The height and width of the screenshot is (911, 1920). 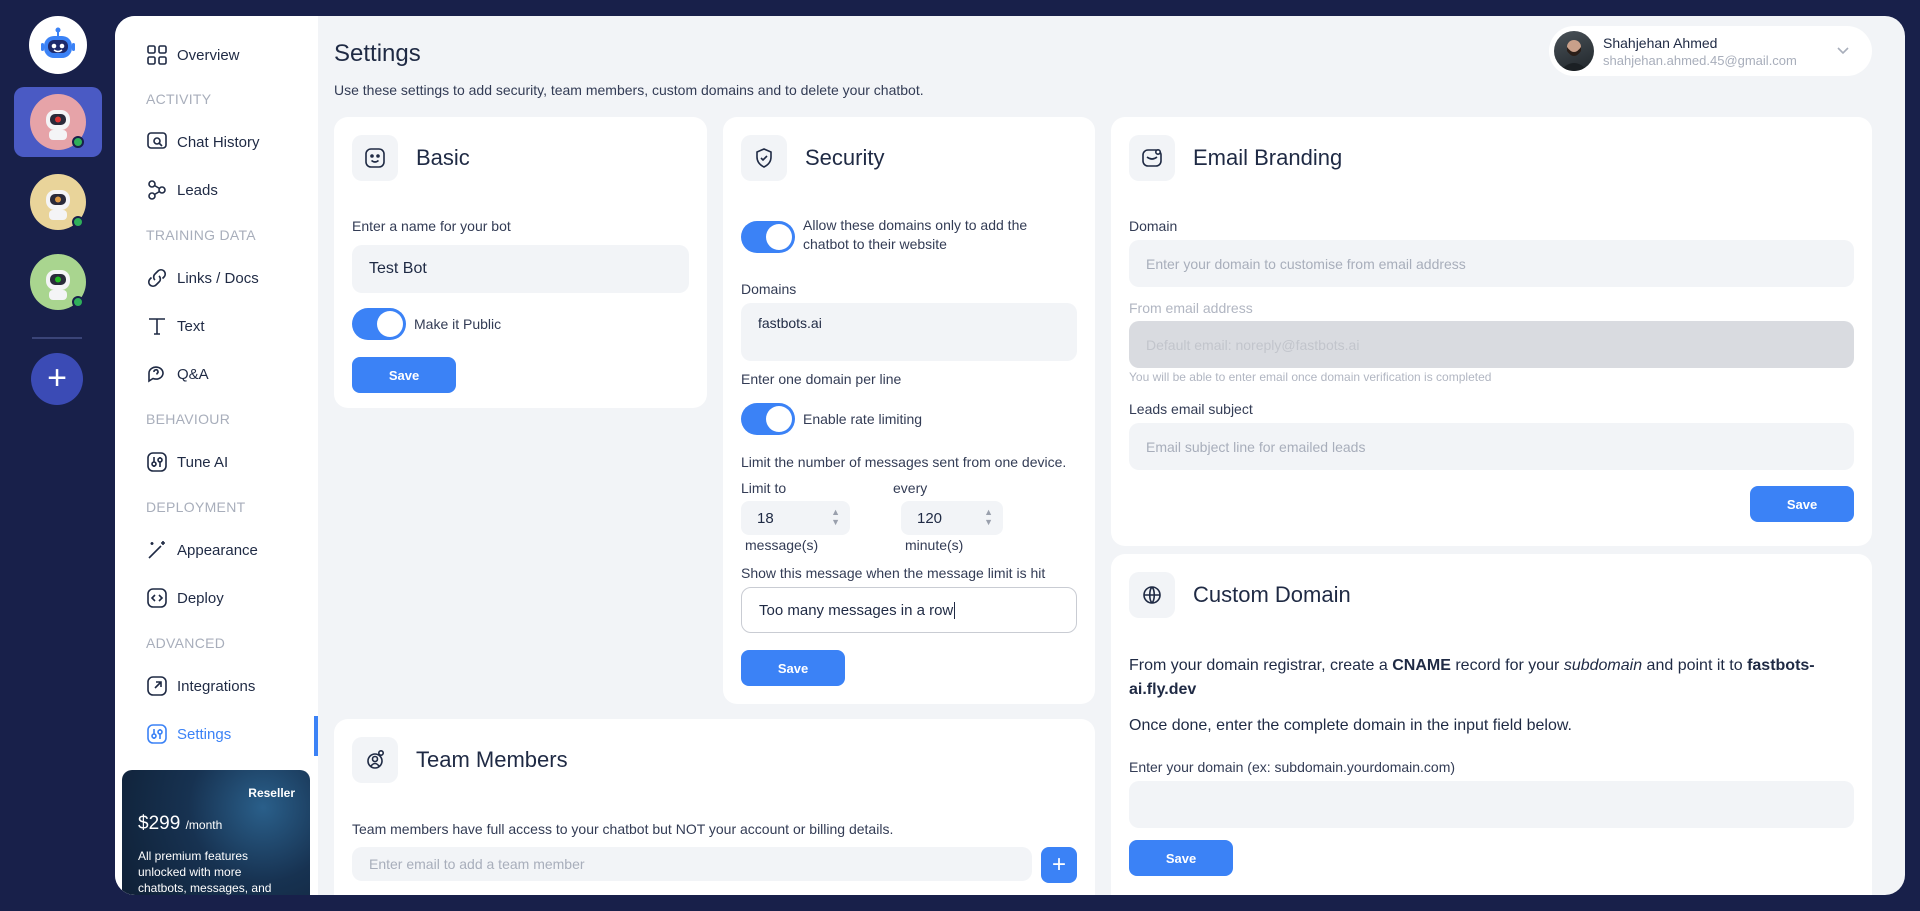 I want to click on page-title: Settings, so click(x=377, y=53).